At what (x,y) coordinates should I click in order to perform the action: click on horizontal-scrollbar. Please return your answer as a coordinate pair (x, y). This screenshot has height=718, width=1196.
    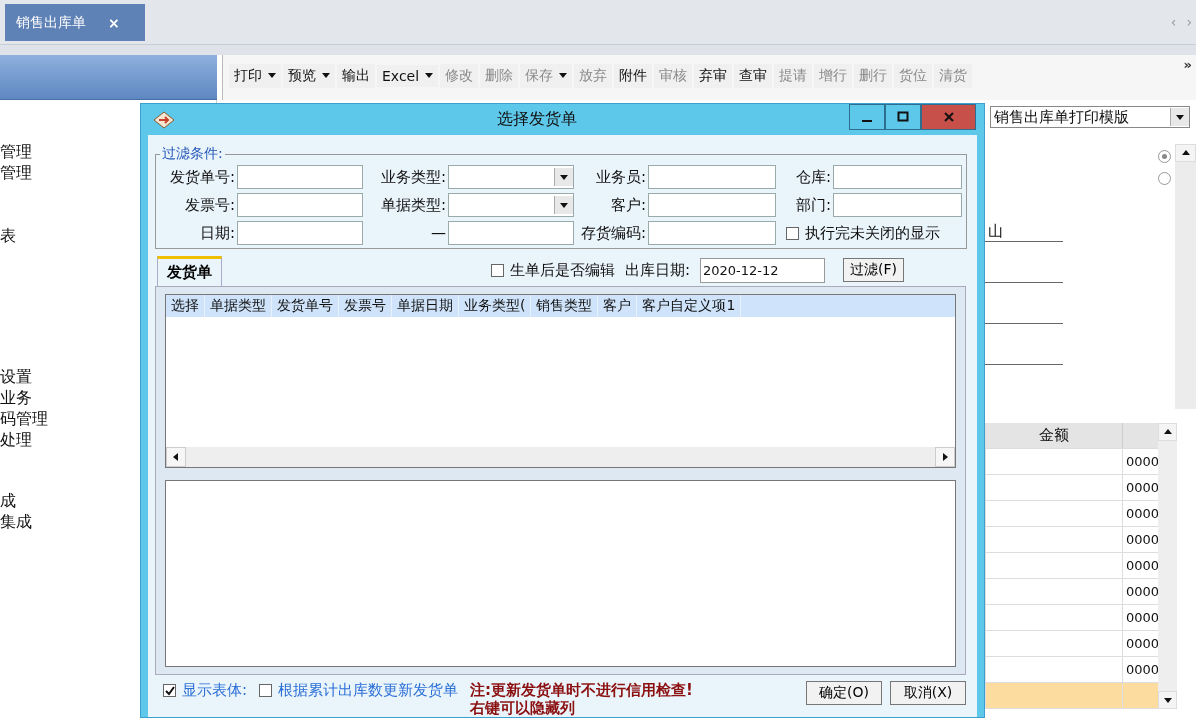
    Looking at the image, I should click on (560, 457).